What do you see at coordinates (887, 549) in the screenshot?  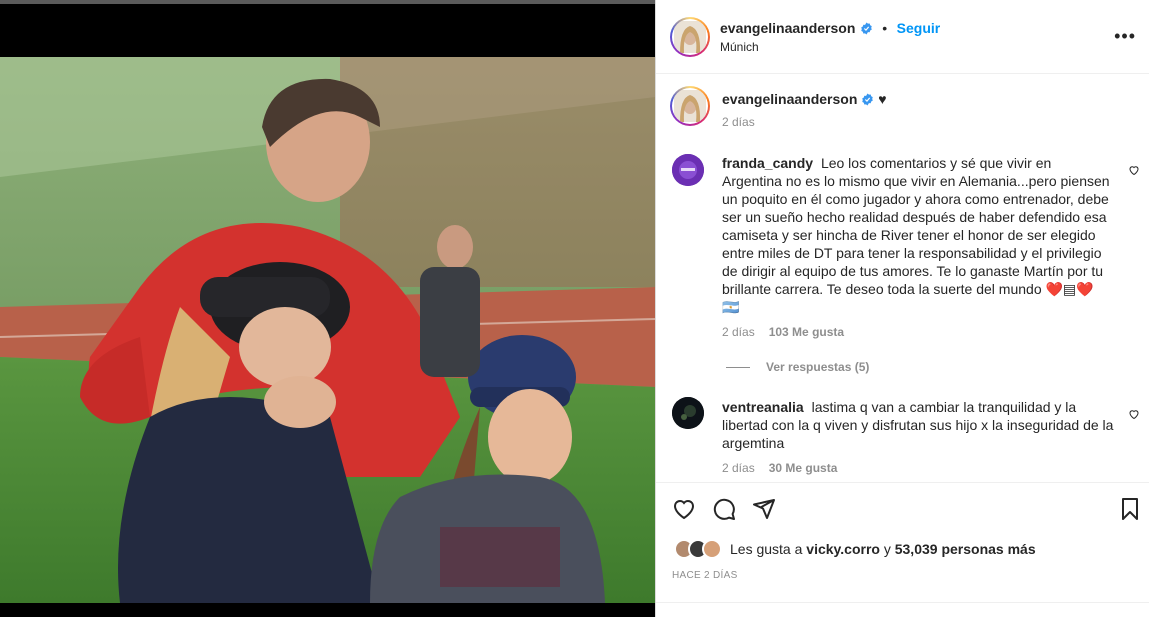 I see `likes-connector: y` at bounding box center [887, 549].